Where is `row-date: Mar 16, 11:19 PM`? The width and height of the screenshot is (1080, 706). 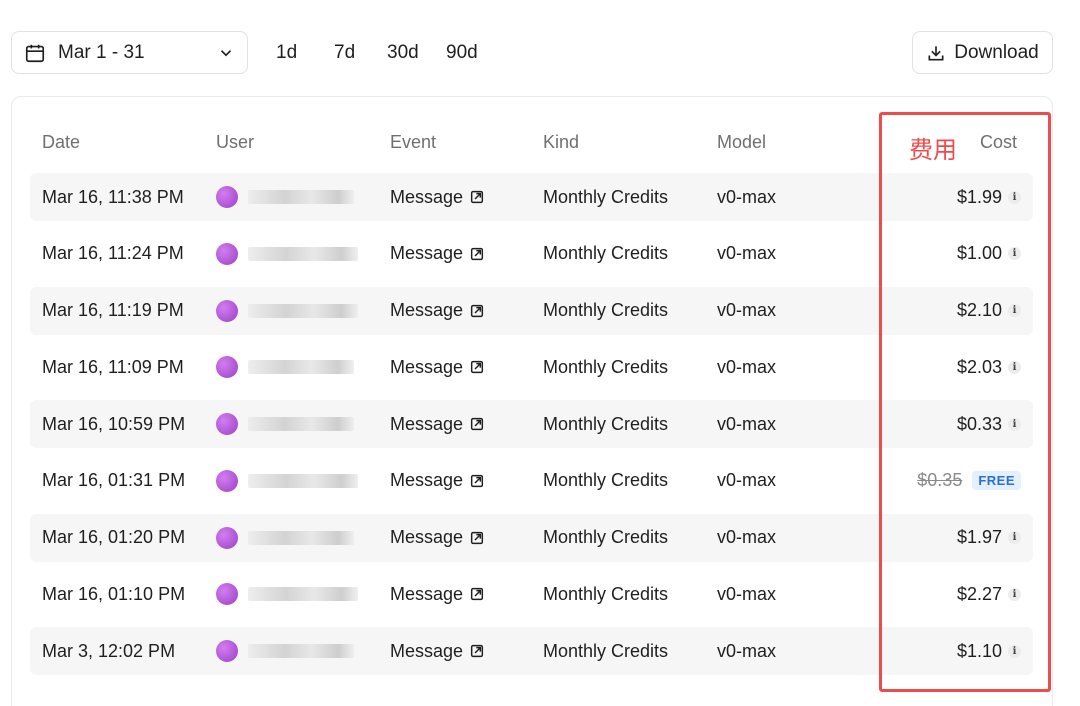 row-date: Mar 16, 11:19 PM is located at coordinates (113, 310).